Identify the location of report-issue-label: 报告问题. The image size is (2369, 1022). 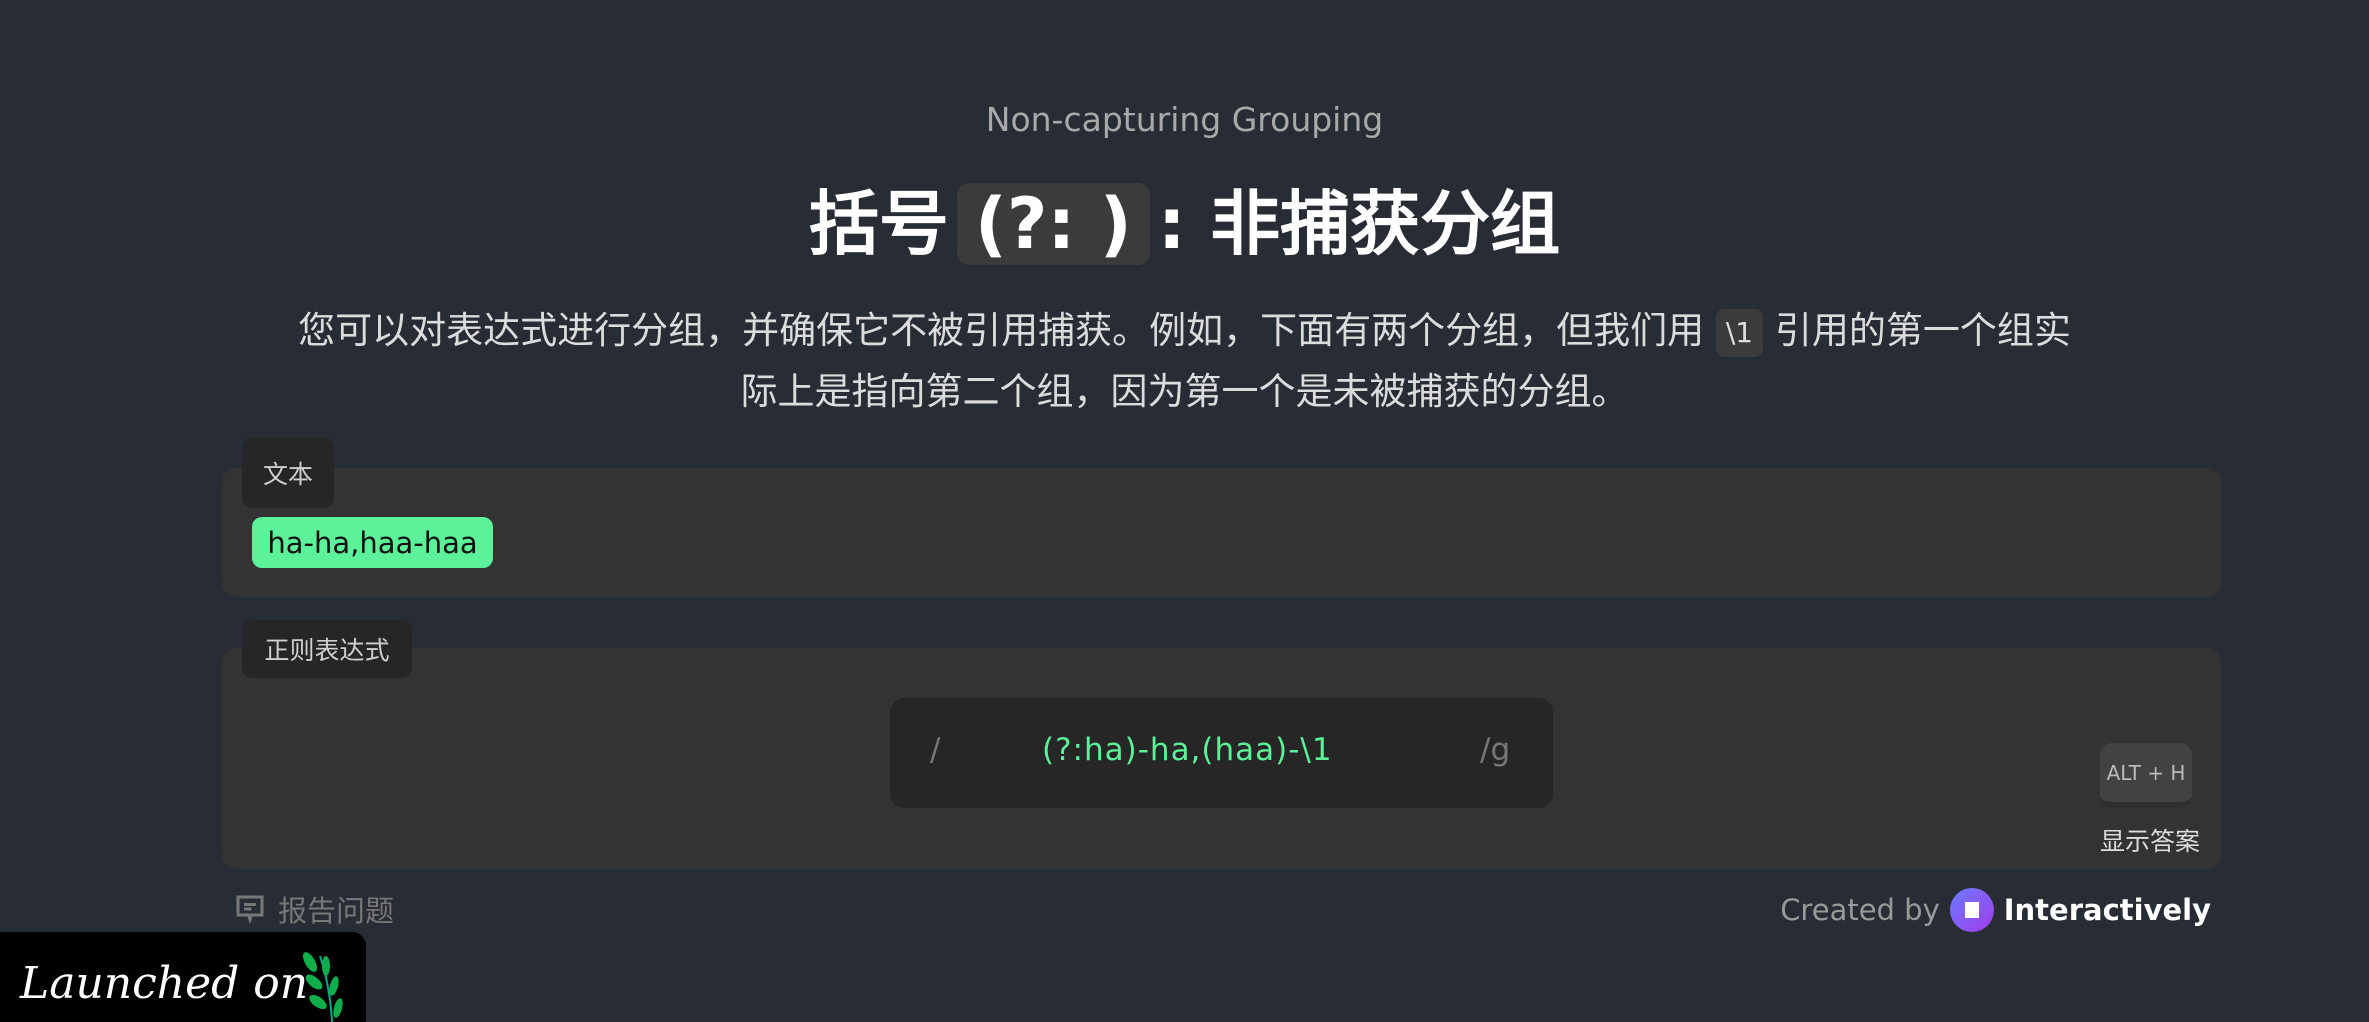
(336, 911).